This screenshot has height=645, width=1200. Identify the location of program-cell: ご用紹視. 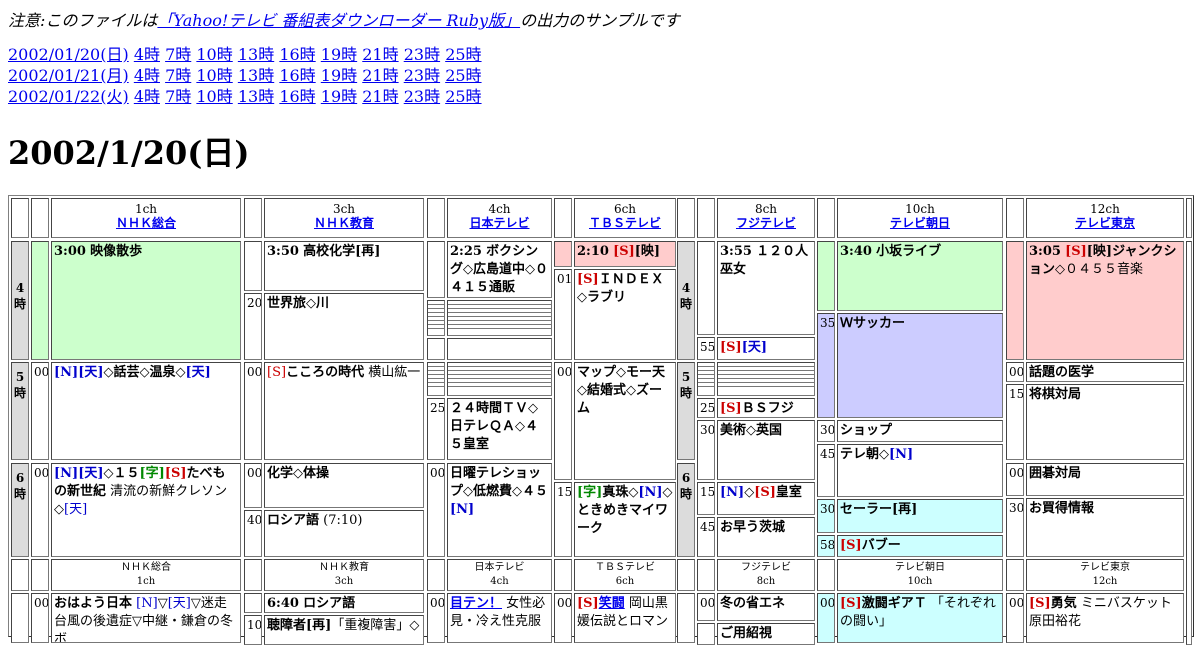
(766, 634).